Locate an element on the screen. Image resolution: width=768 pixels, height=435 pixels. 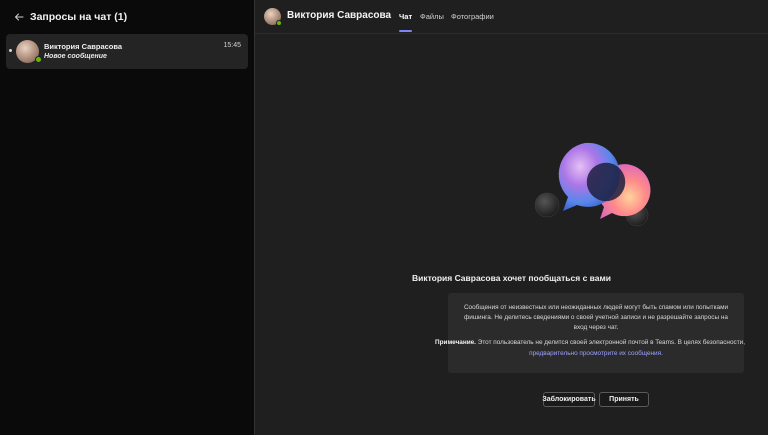
request-sender-name: Виктория Саврасова is located at coordinates (83, 46).